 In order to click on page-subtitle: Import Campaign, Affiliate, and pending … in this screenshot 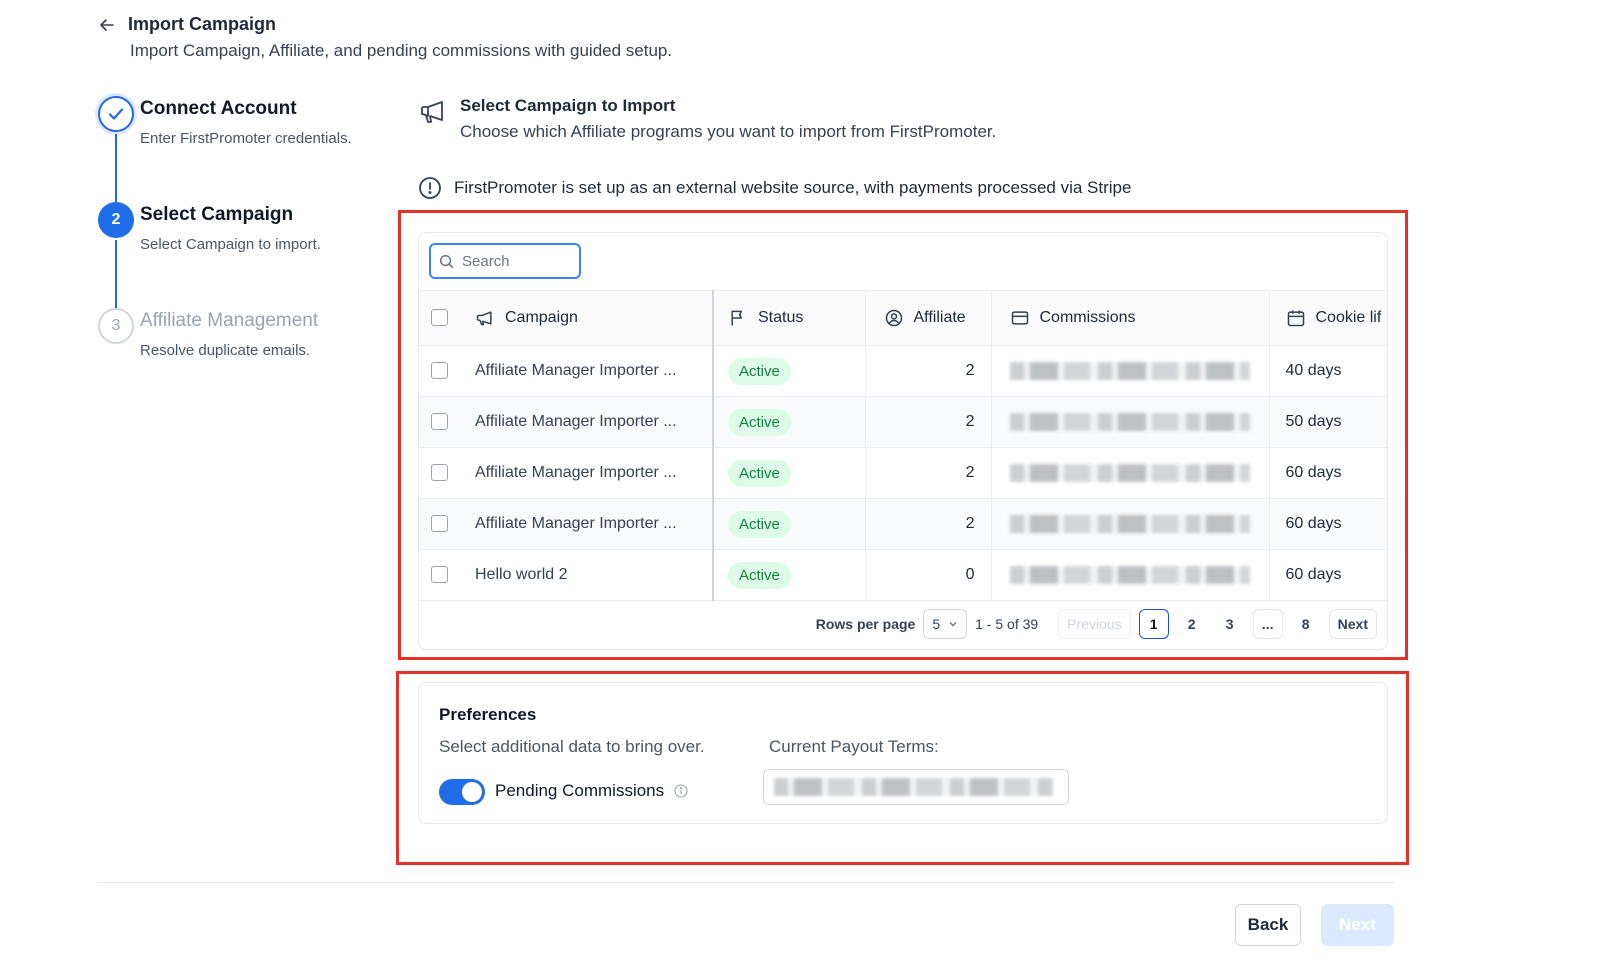, I will do `click(401, 50)`.